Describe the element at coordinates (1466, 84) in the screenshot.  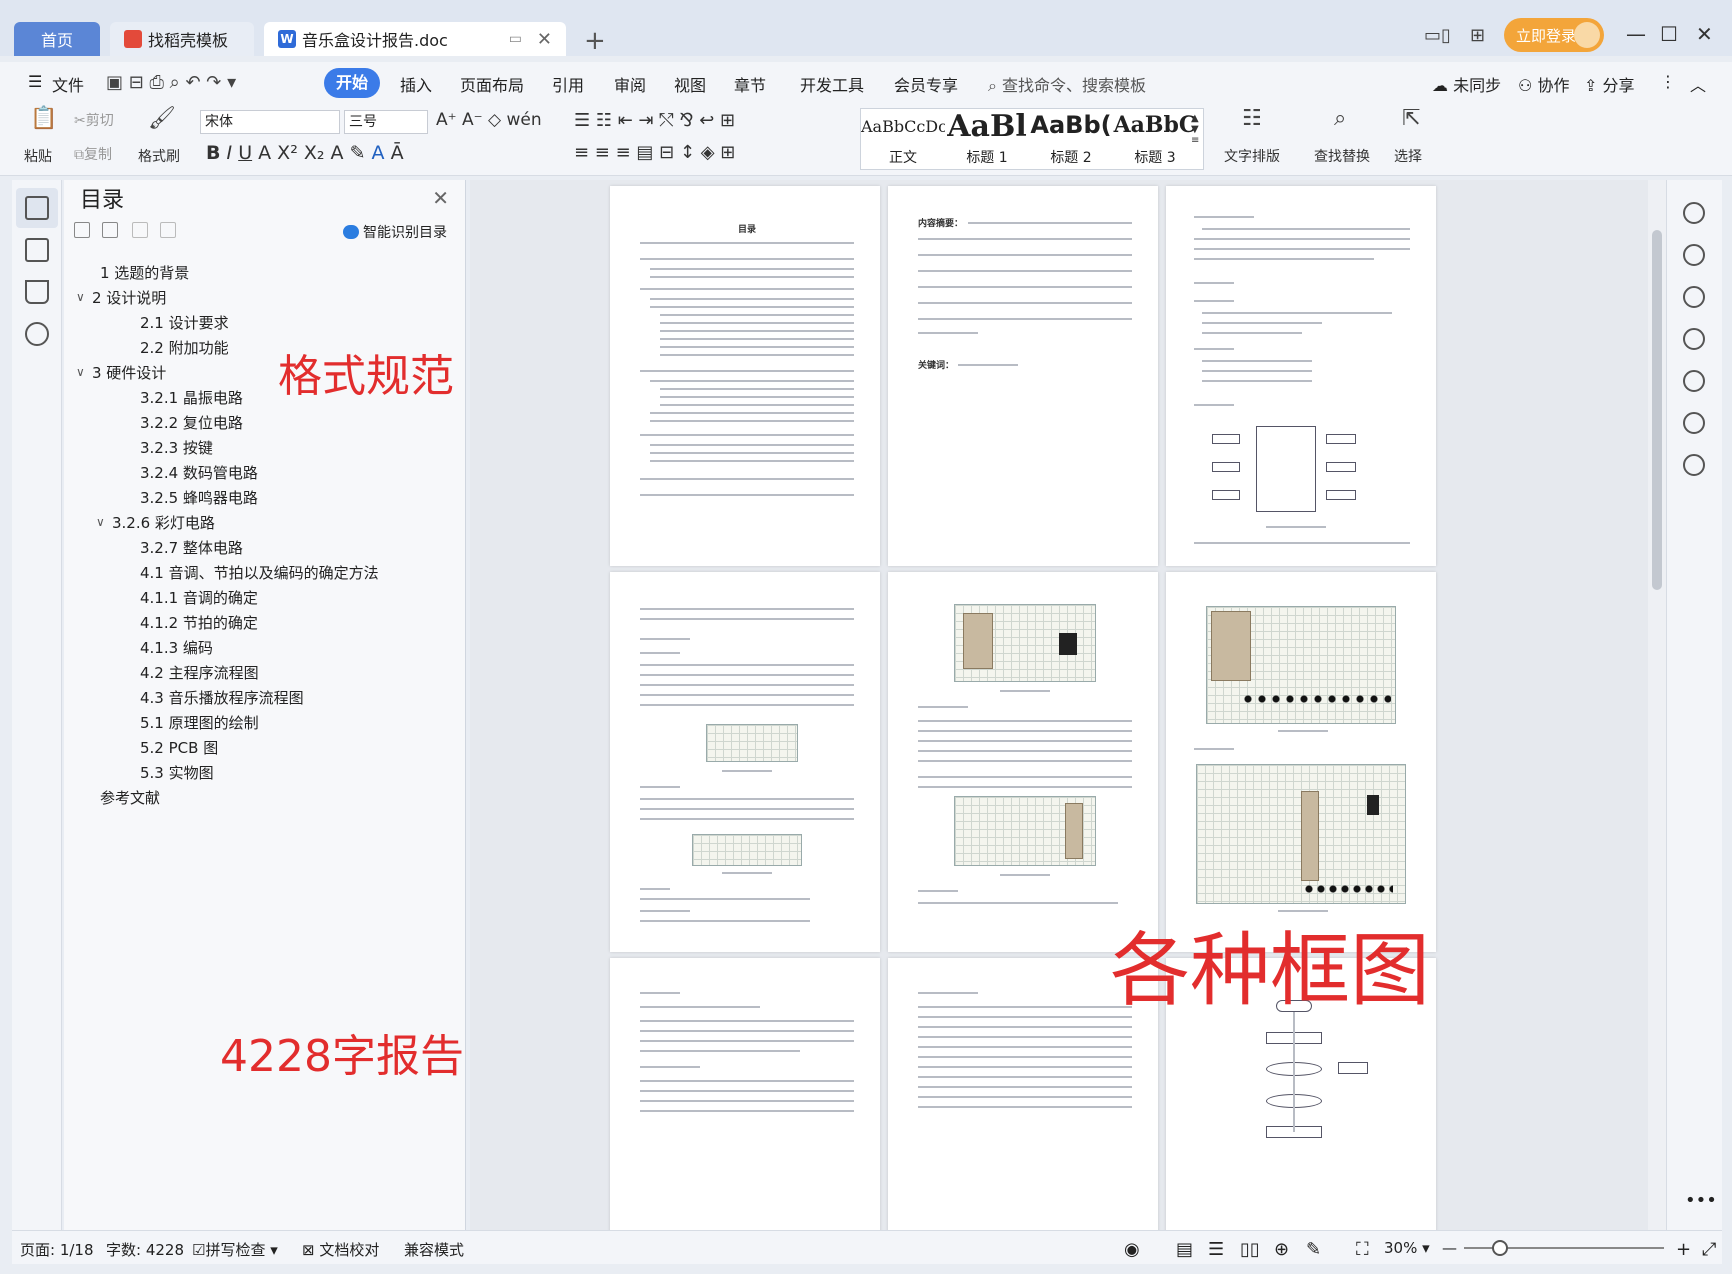
I see `sync-status: ☁ 未同步` at that location.